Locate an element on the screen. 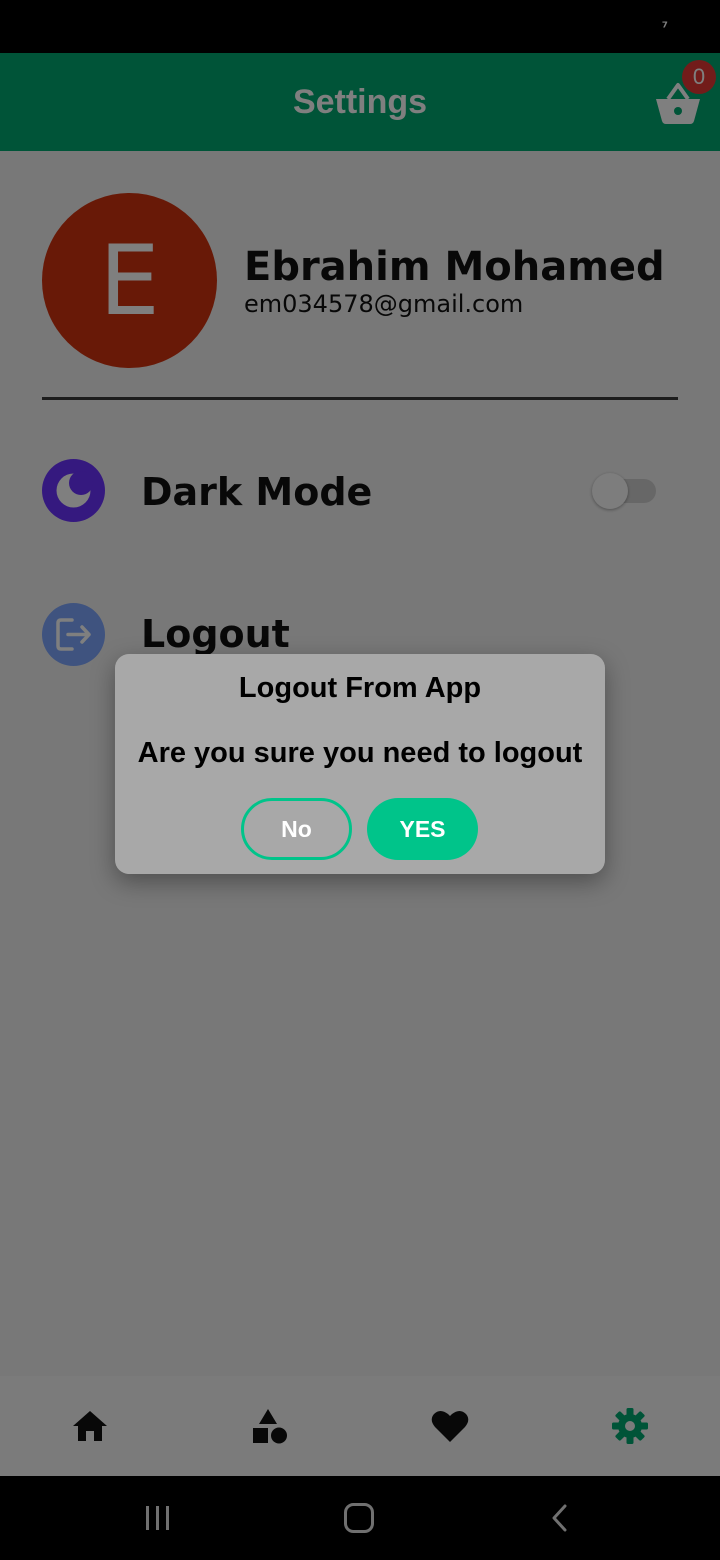 Image resolution: width=720 pixels, height=1560 pixels. dialog-title: Logout From App is located at coordinates (360, 688).